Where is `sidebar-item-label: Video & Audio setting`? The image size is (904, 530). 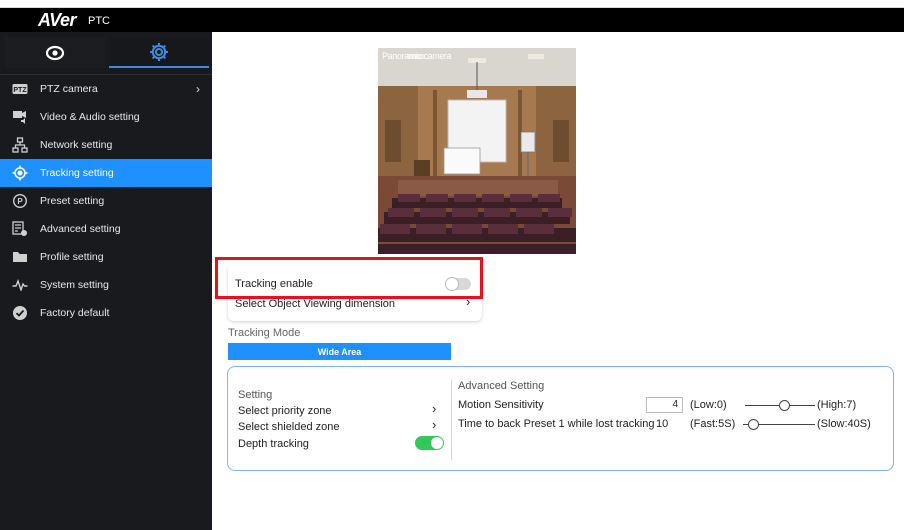
sidebar-item-label: Video & Audio setting is located at coordinates (90, 117).